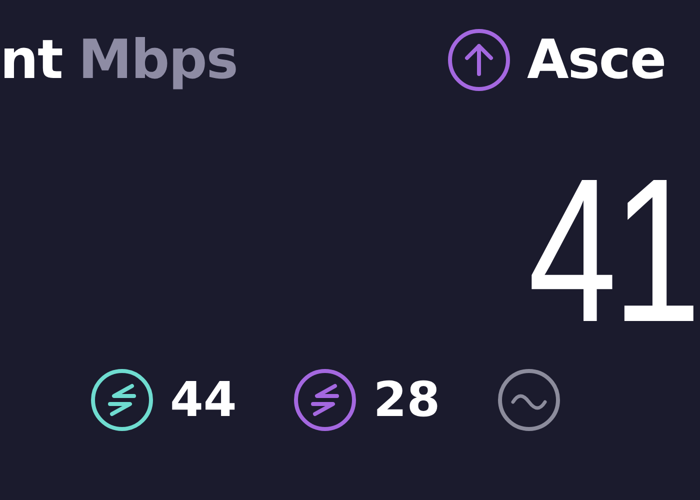 This screenshot has height=500, width=700. Describe the element at coordinates (596, 60) in the screenshot. I see `heading-text: Asce` at that location.